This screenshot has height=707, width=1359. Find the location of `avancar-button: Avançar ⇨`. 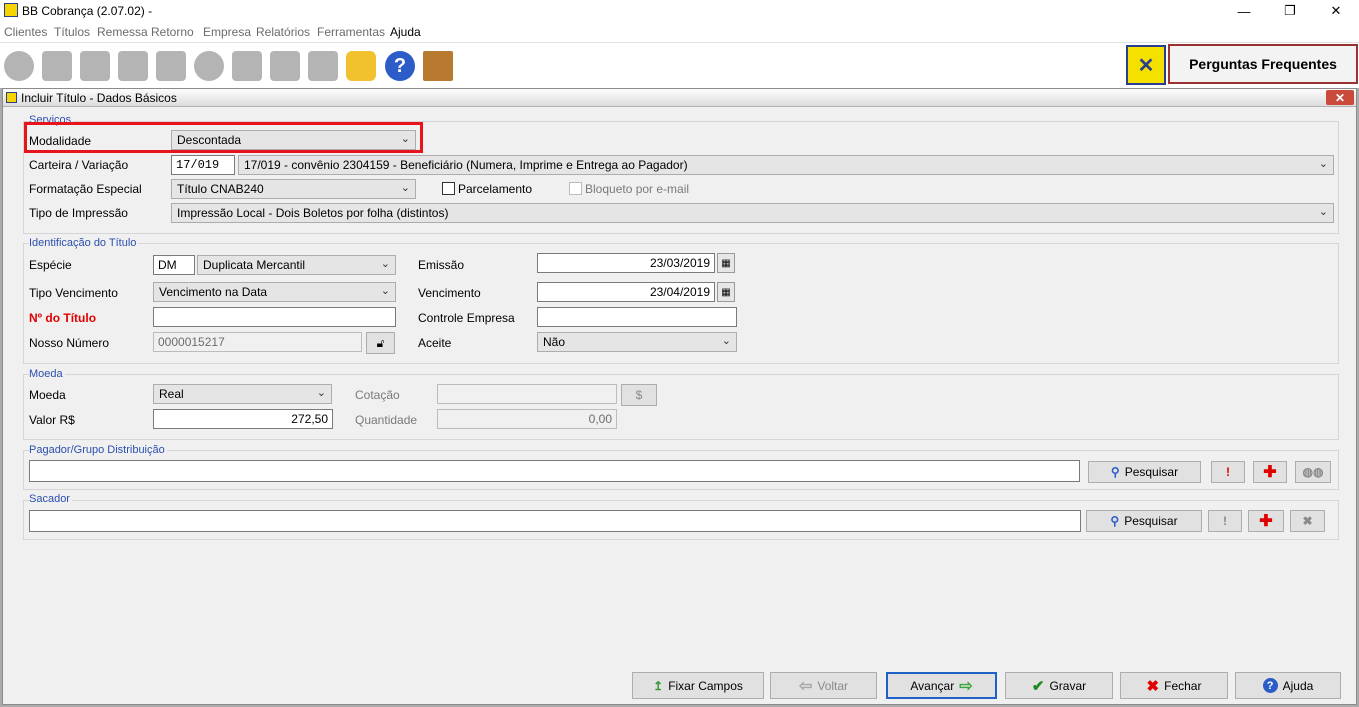

avancar-button: Avançar ⇨ is located at coordinates (941, 685).